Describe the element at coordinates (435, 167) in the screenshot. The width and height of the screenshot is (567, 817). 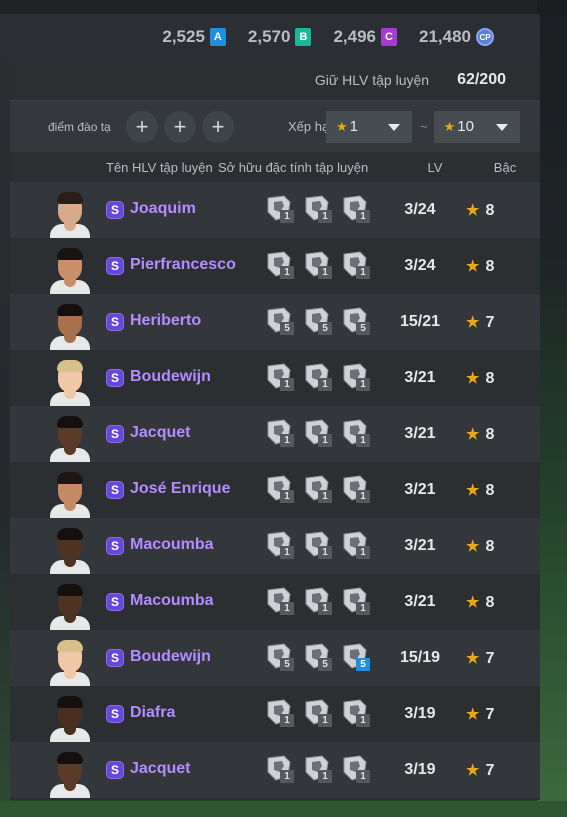
I see `header-lv: LV` at that location.